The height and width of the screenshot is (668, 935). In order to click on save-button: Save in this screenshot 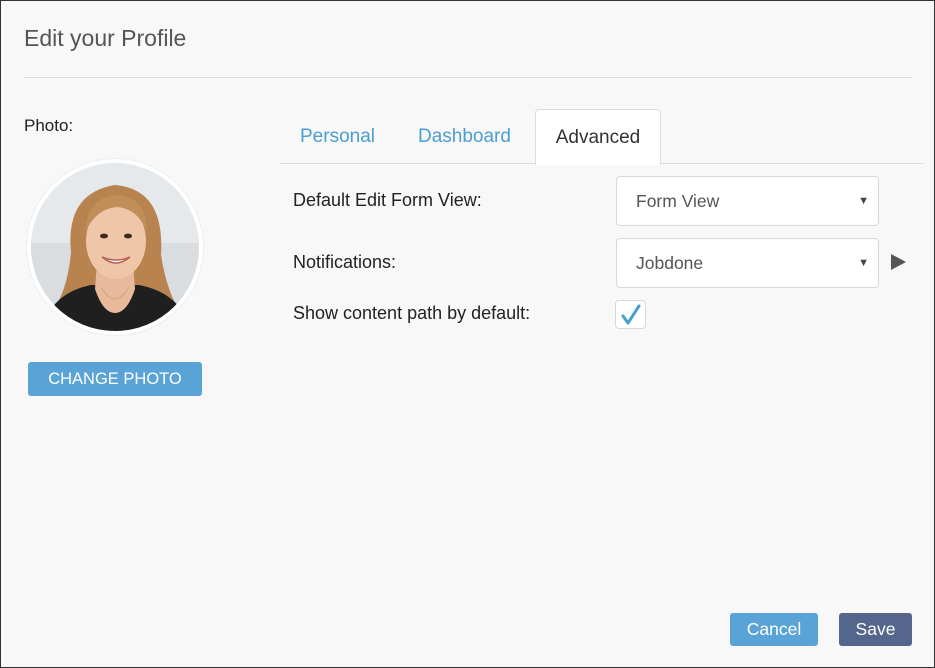, I will do `click(875, 629)`.